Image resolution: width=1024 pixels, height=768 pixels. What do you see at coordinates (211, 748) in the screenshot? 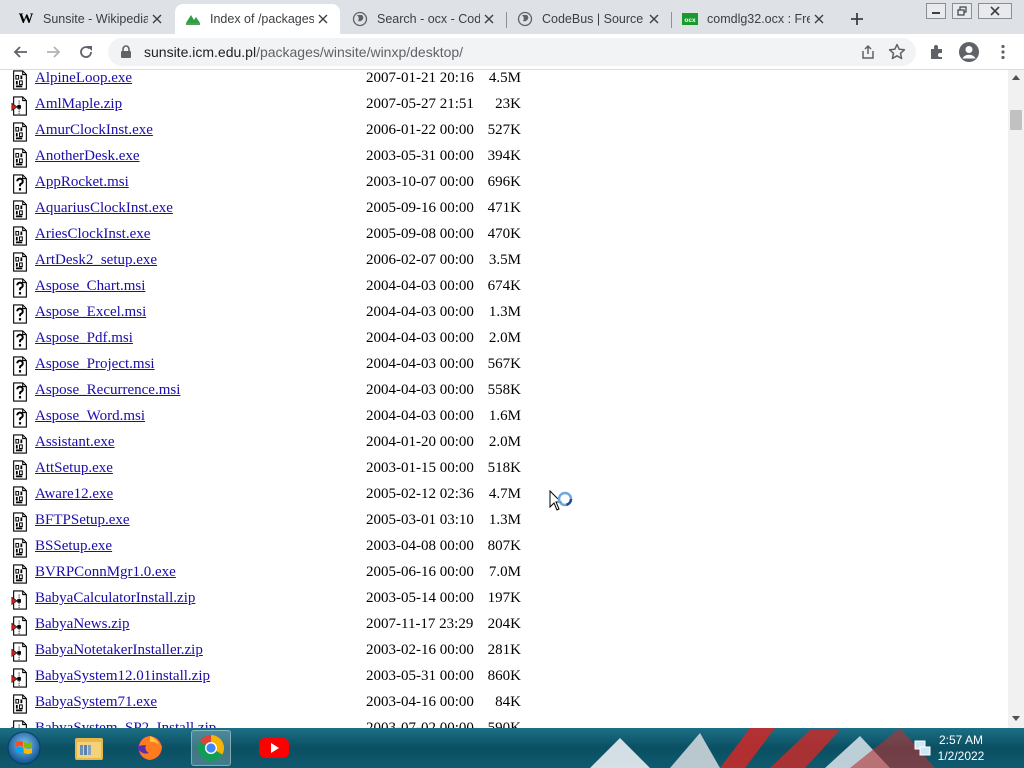
I see `chrome-taskbar-button` at bounding box center [211, 748].